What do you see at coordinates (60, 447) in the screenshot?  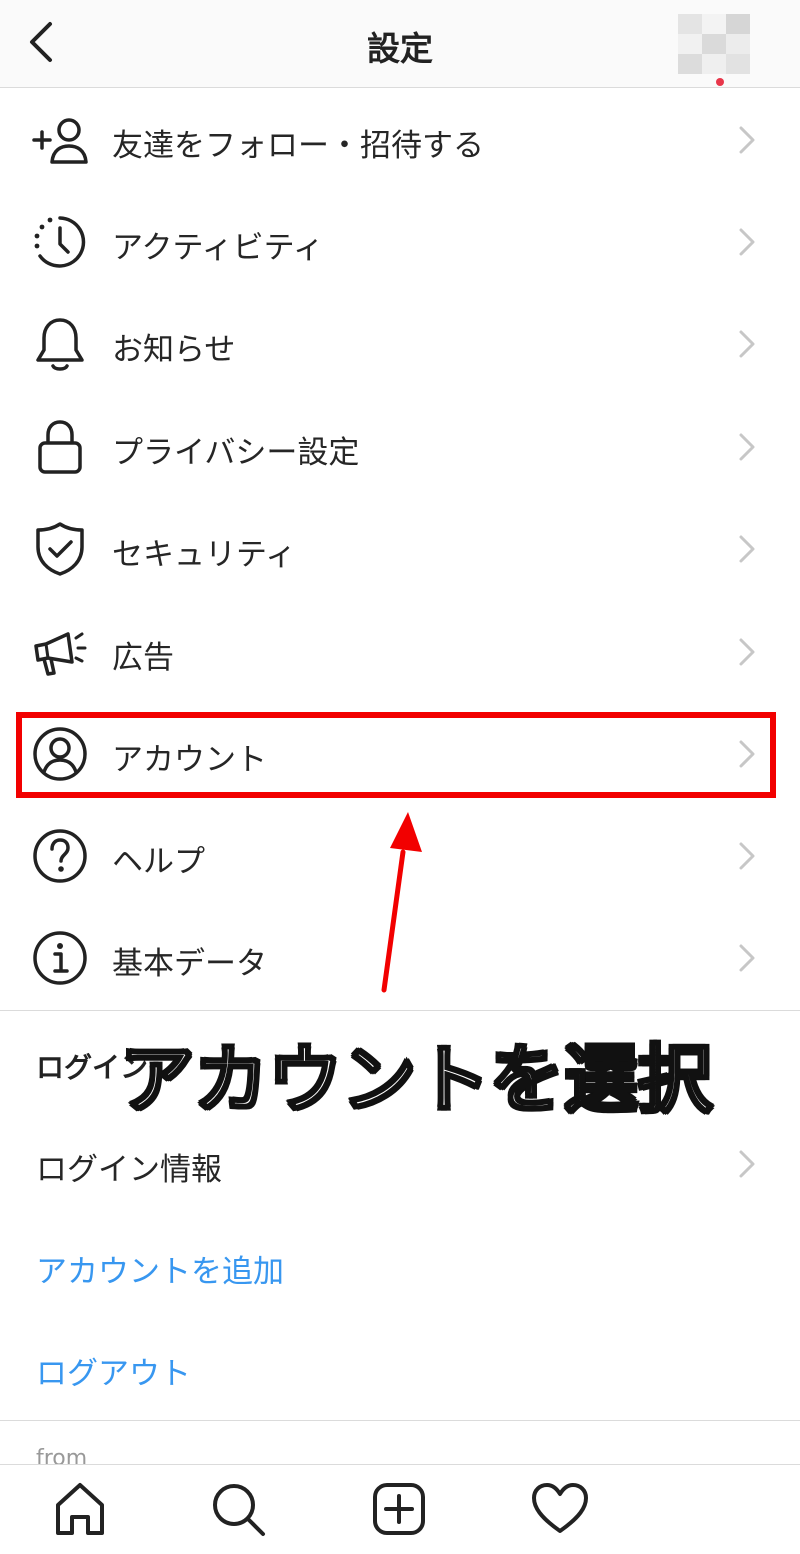 I see `lock-icon` at bounding box center [60, 447].